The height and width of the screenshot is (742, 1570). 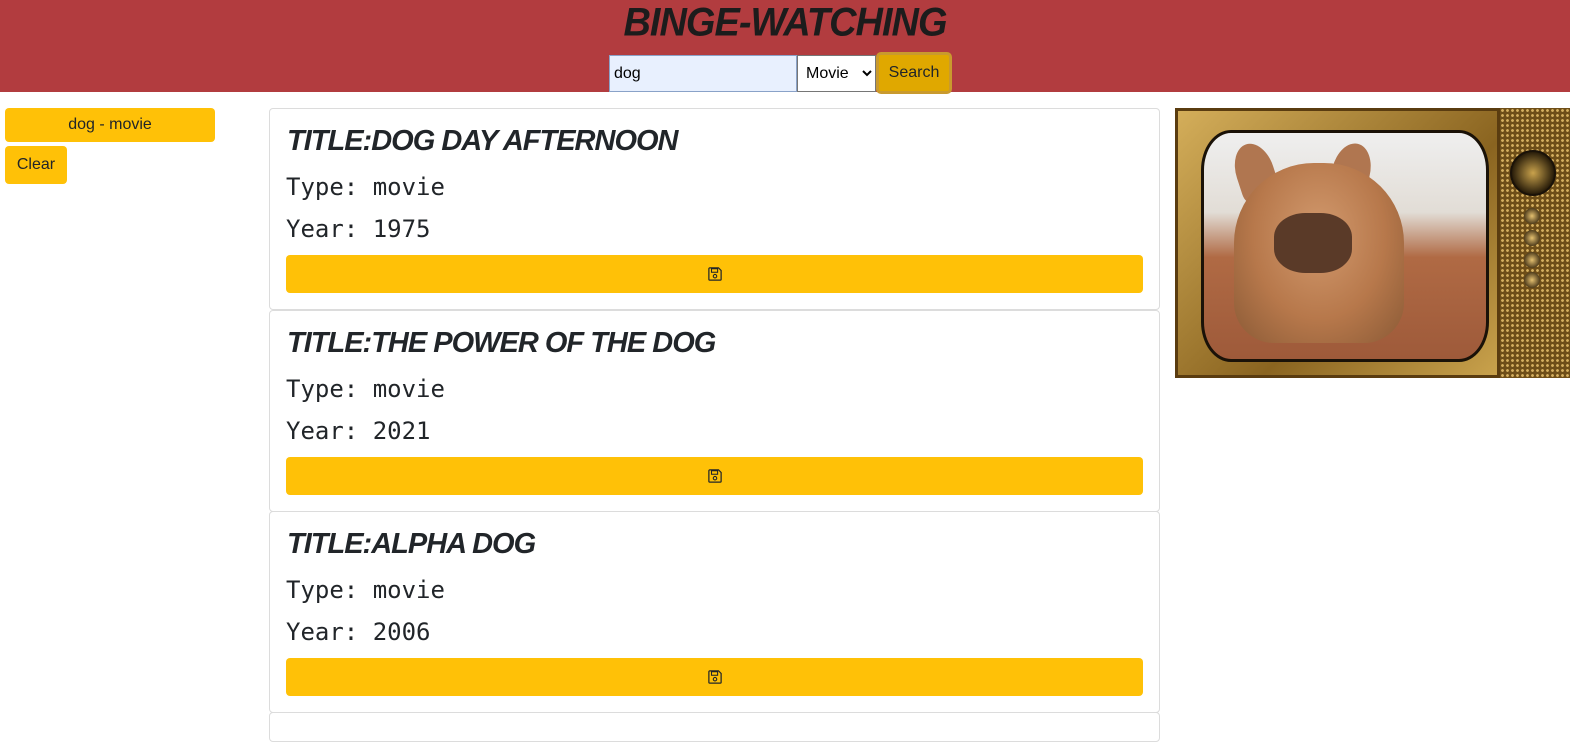 What do you see at coordinates (501, 343) in the screenshot?
I see `result-title: Title:The Power of the Dog` at bounding box center [501, 343].